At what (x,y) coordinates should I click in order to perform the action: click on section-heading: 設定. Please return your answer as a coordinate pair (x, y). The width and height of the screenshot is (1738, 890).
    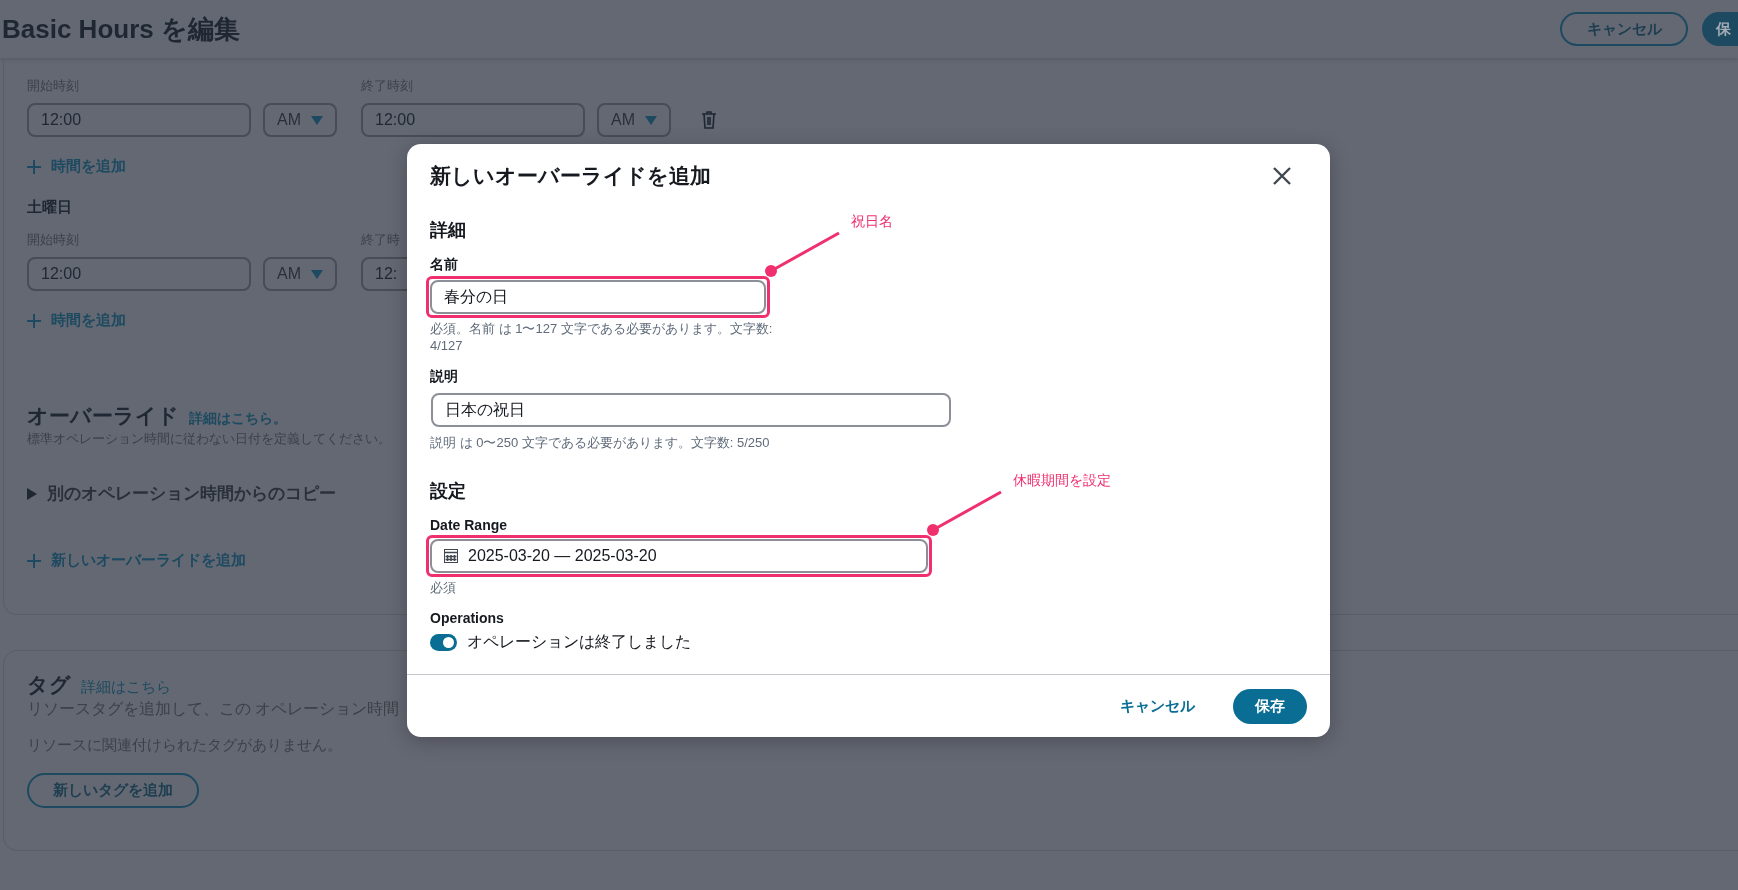
    Looking at the image, I should click on (448, 491).